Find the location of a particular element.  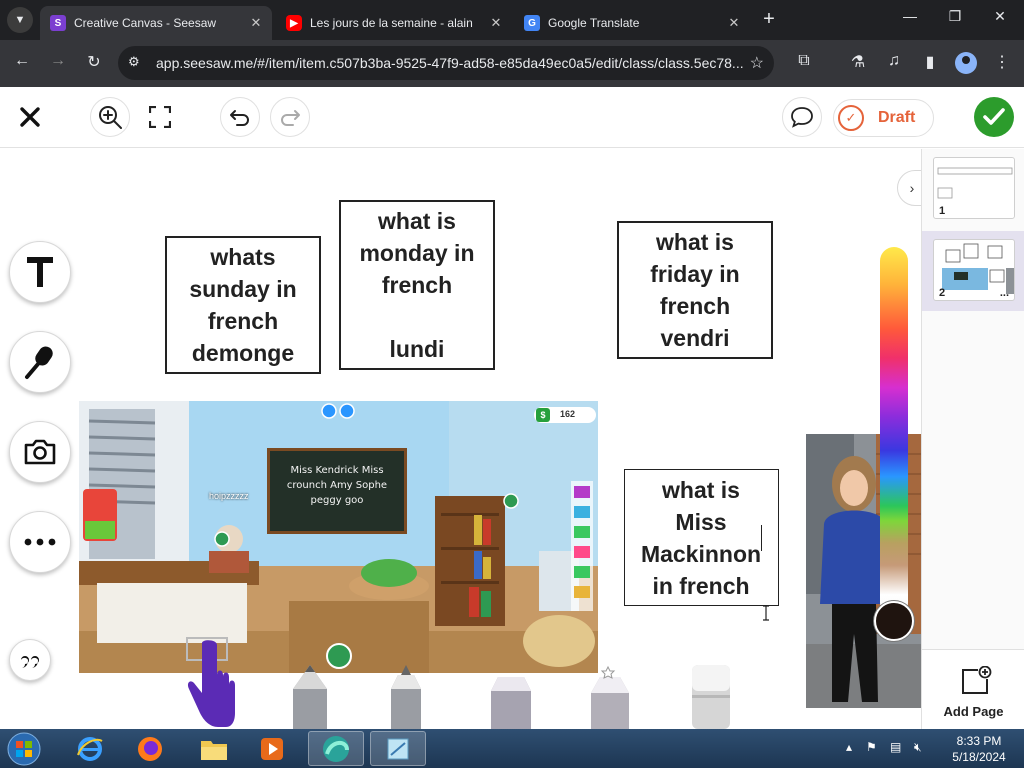

textbox-text: what is Miss Mackinnon in french is located at coordinates (701, 537).